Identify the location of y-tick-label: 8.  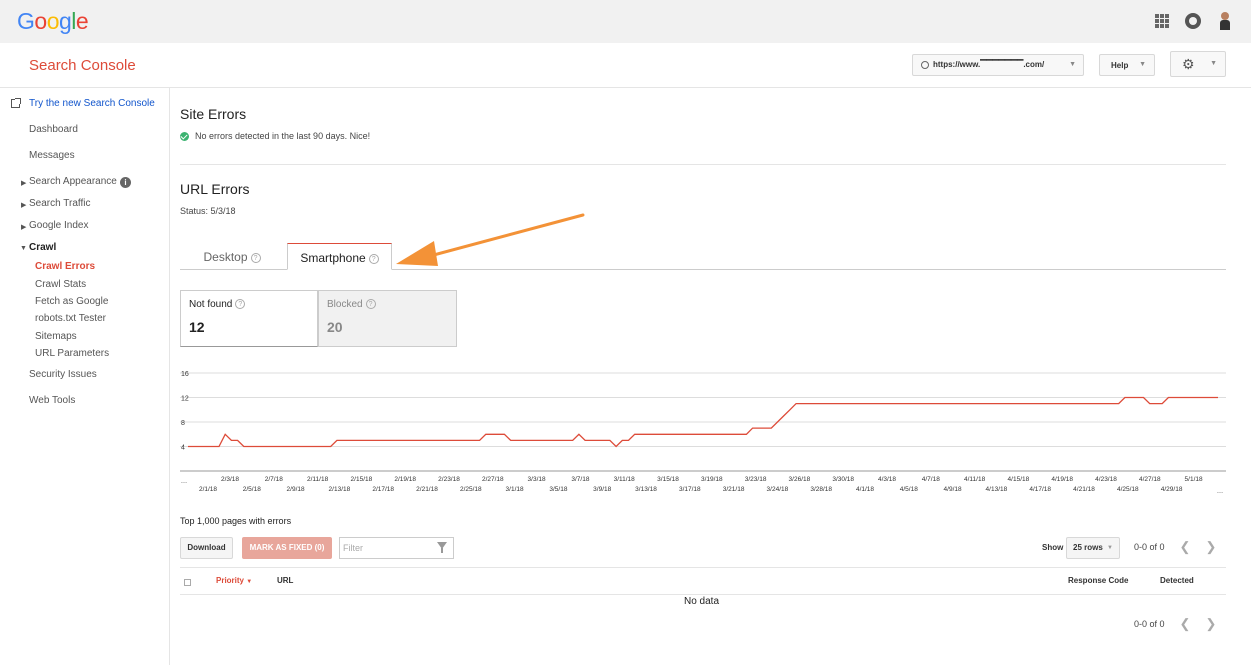
(183, 423).